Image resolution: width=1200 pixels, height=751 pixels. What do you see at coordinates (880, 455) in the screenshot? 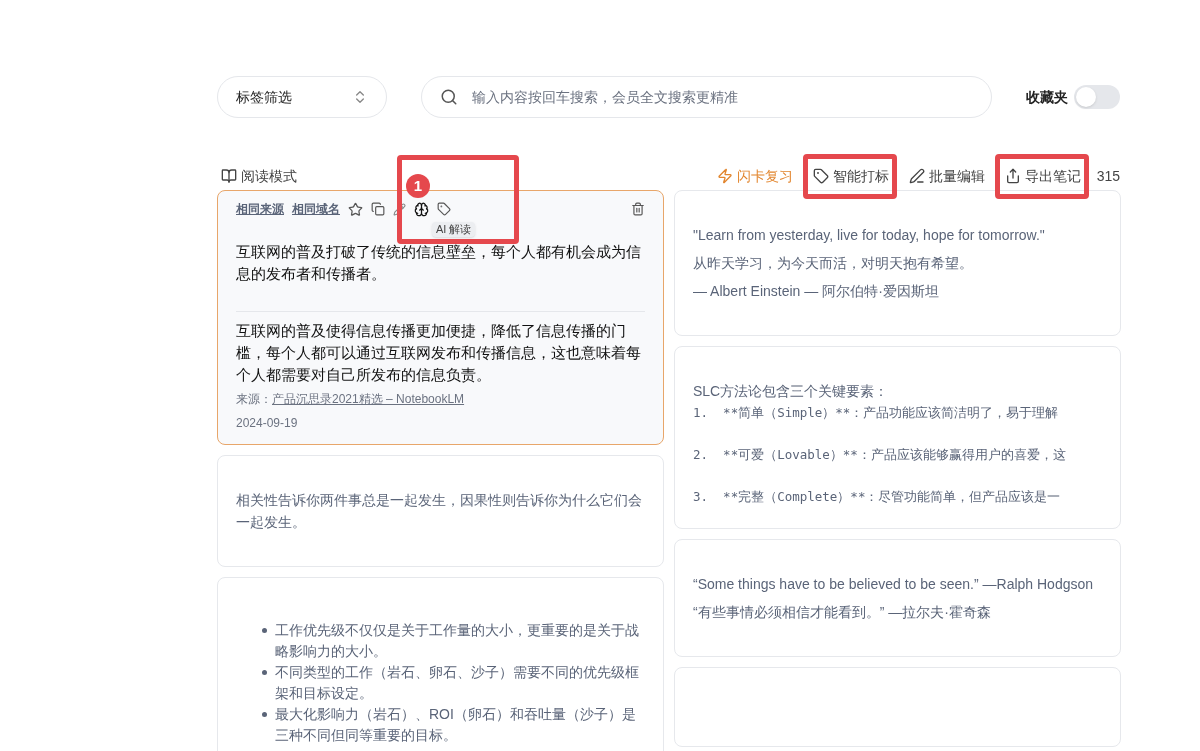
I see `code-line: 2. **可爱（Lovable）**：产品应该能够赢得用户的喜爱，这` at bounding box center [880, 455].